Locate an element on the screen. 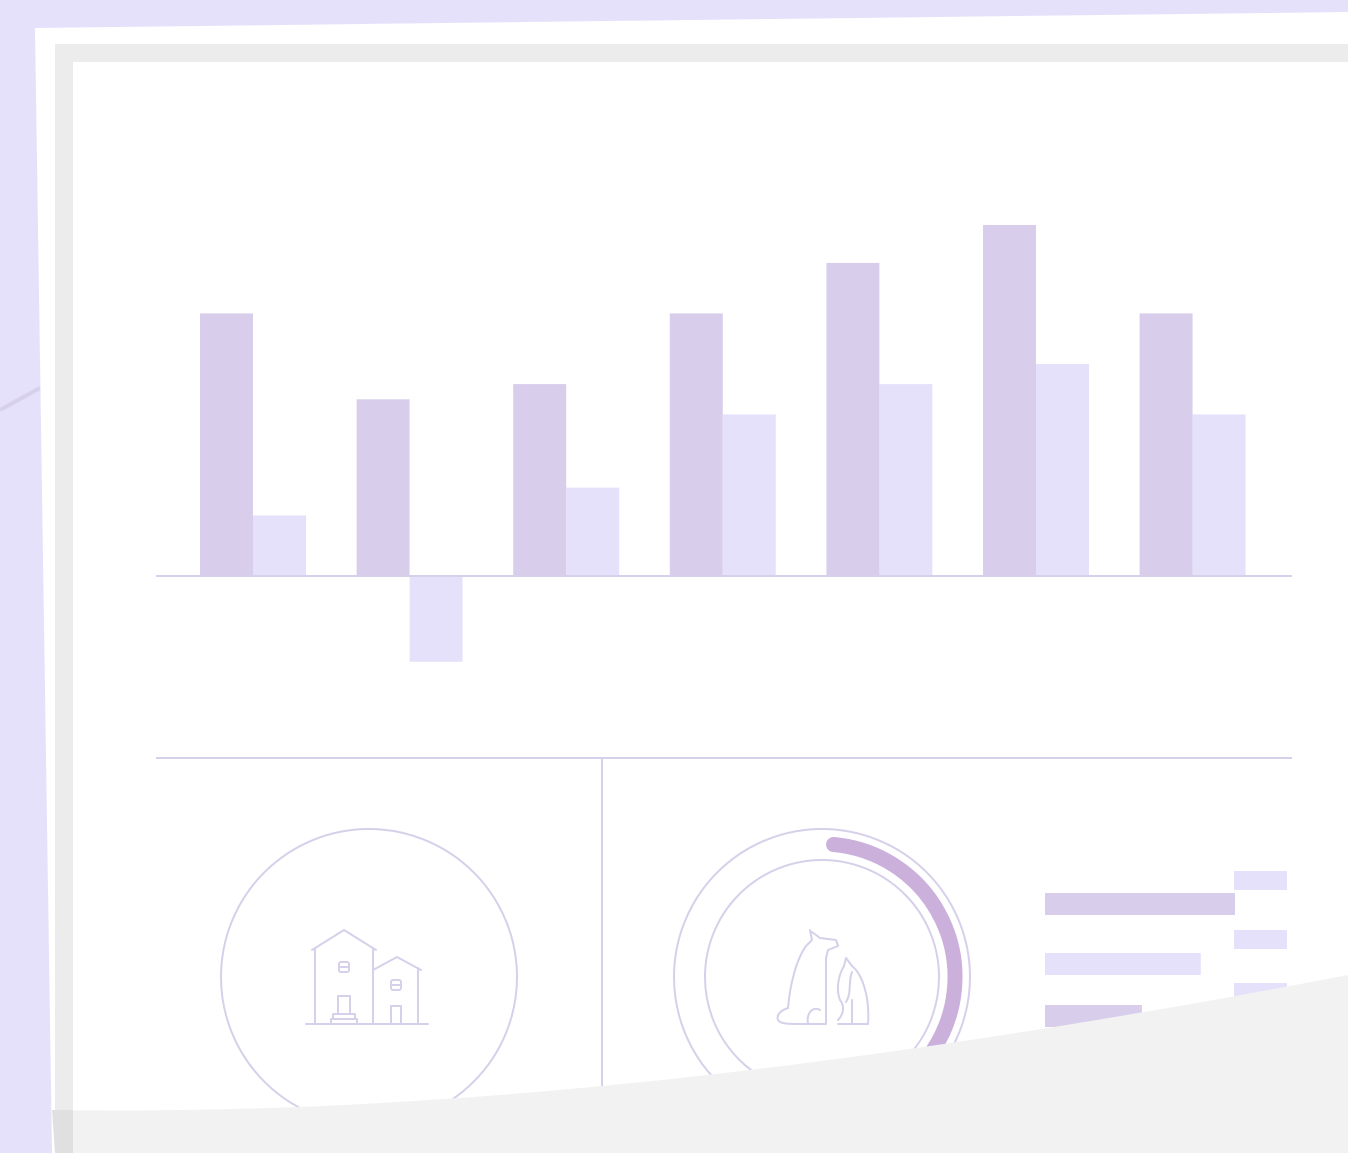 The image size is (1348, 1153). floor-shadow-edge is located at coordinates (62, 1131).